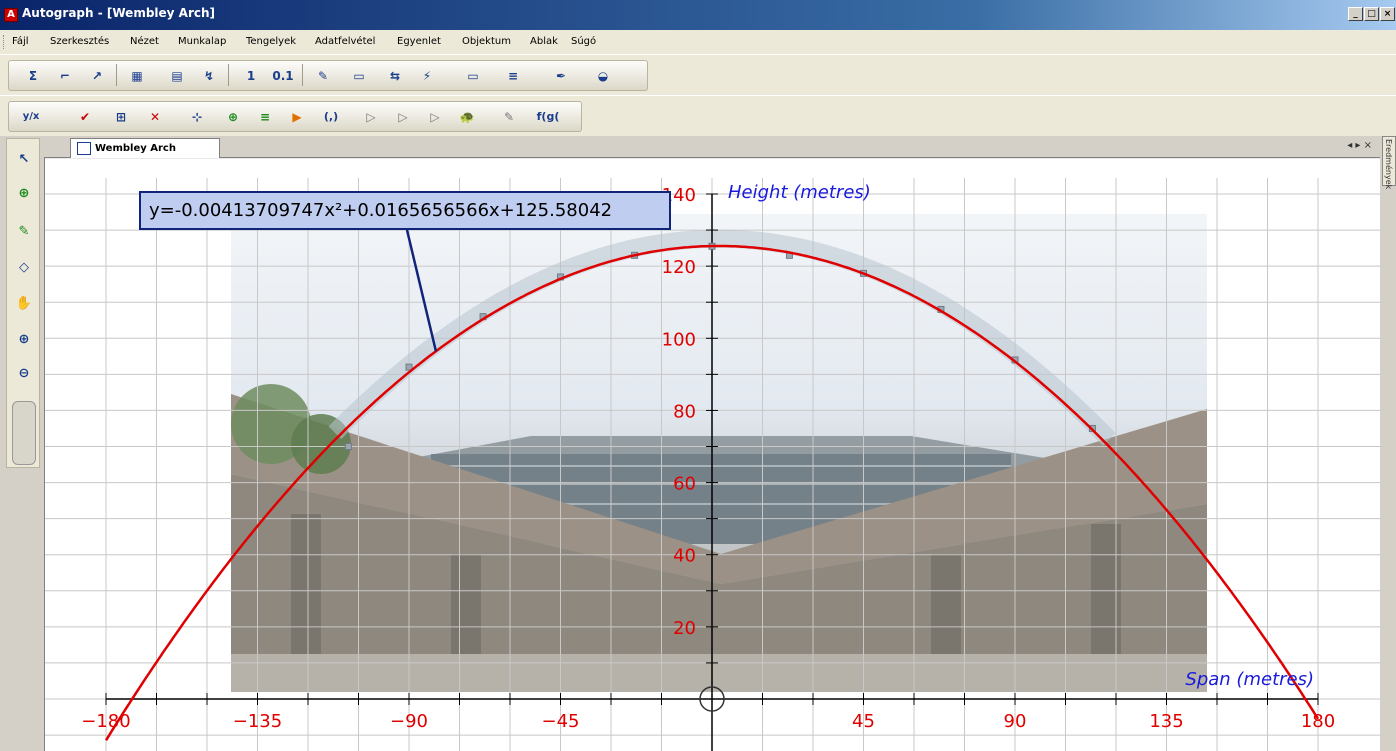 The image size is (1396, 751). I want to click on grid-toggle-button: ⊞, so click(121, 116).